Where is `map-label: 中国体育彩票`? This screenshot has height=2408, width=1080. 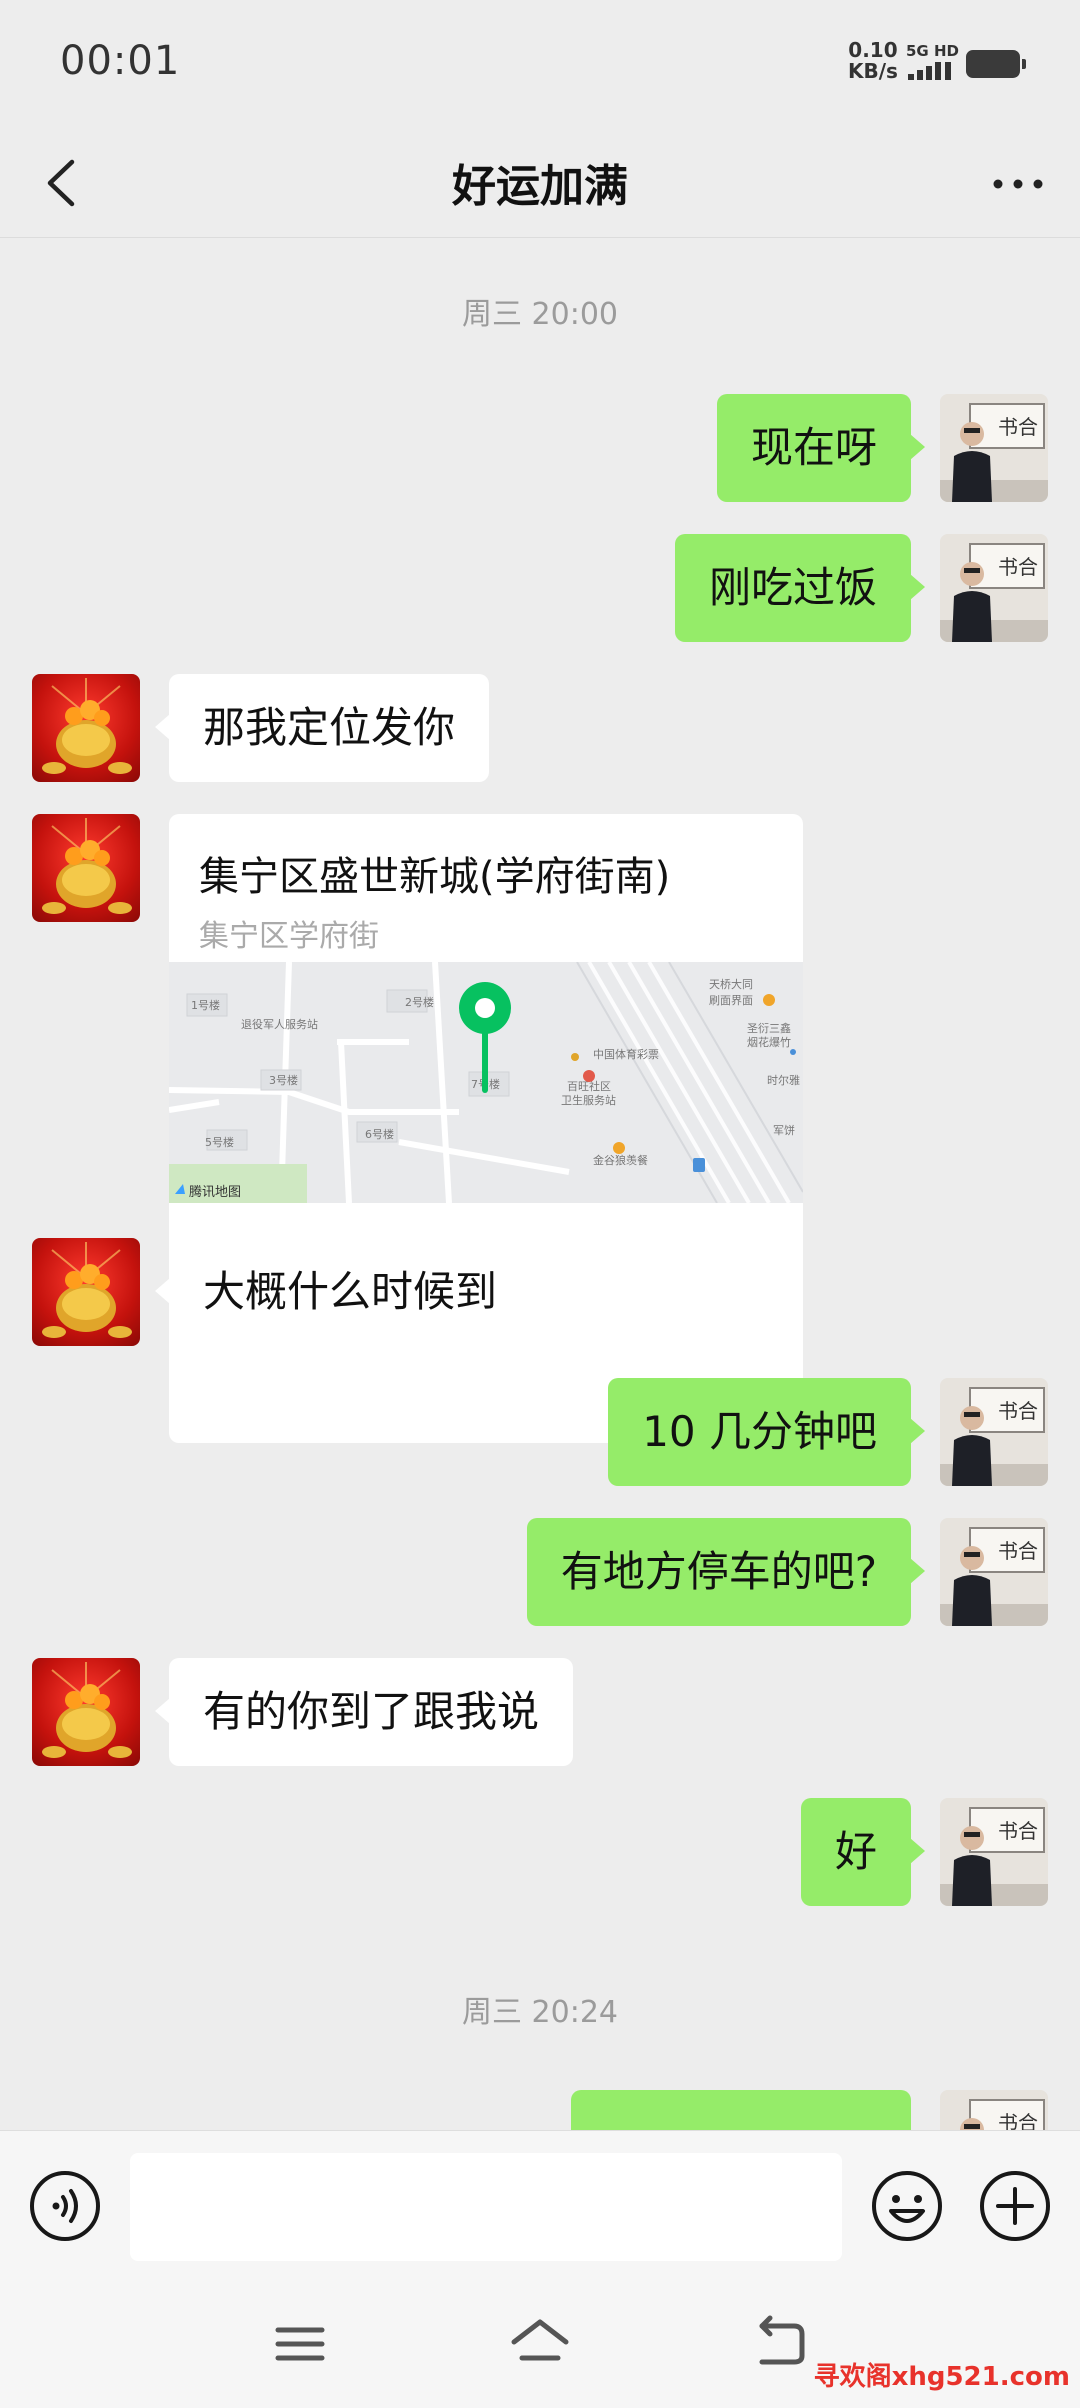 map-label: 中国体育彩票 is located at coordinates (626, 1054).